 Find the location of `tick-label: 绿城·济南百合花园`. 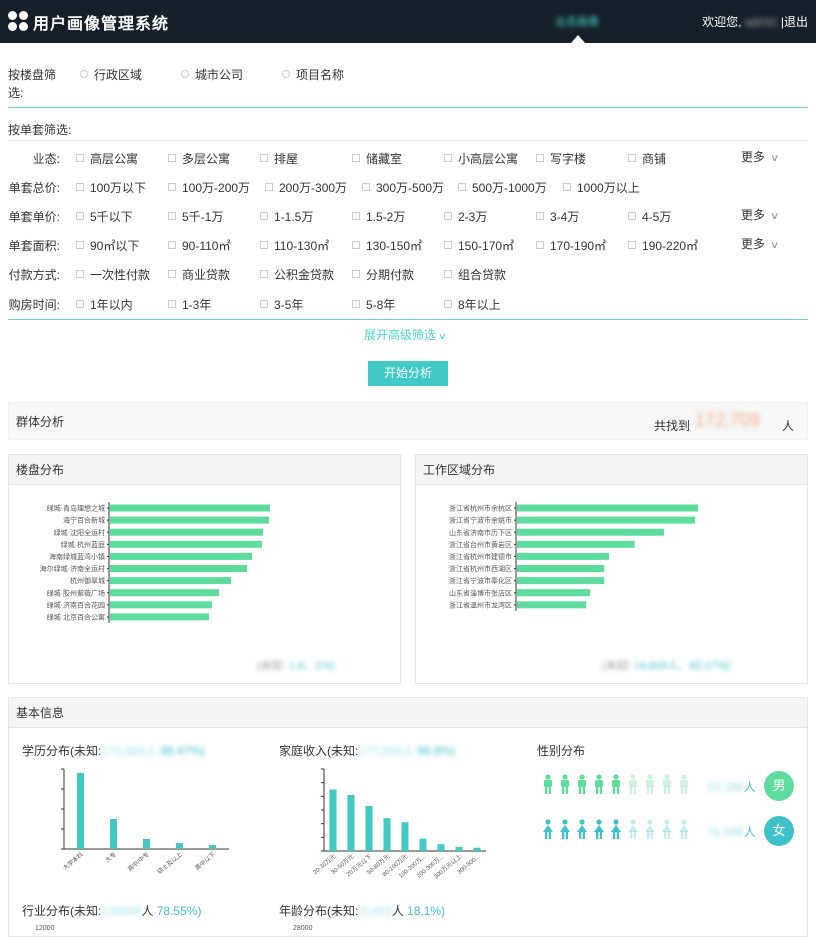

tick-label: 绿城·济南百合花园 is located at coordinates (76, 604).